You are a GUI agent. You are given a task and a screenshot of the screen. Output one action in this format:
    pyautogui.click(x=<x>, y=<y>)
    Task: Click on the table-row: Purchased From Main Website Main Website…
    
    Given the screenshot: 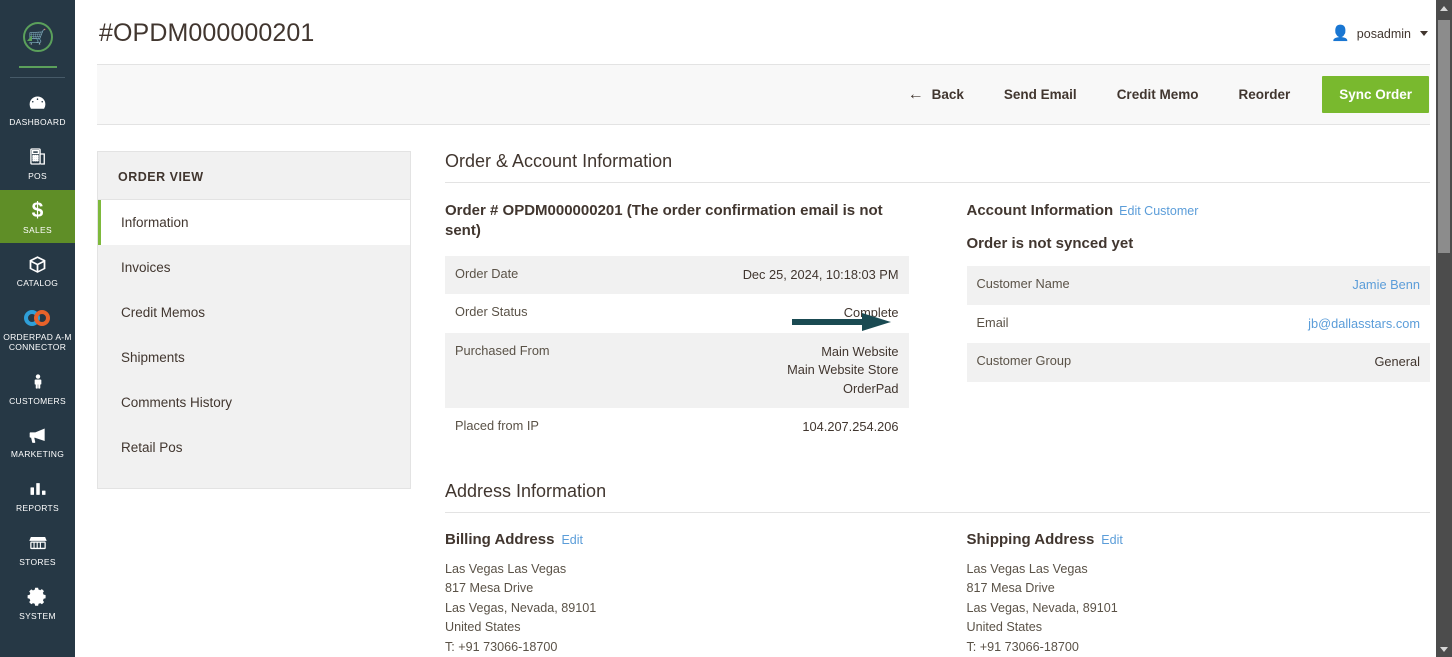 What is the action you would take?
    pyautogui.click(x=677, y=370)
    